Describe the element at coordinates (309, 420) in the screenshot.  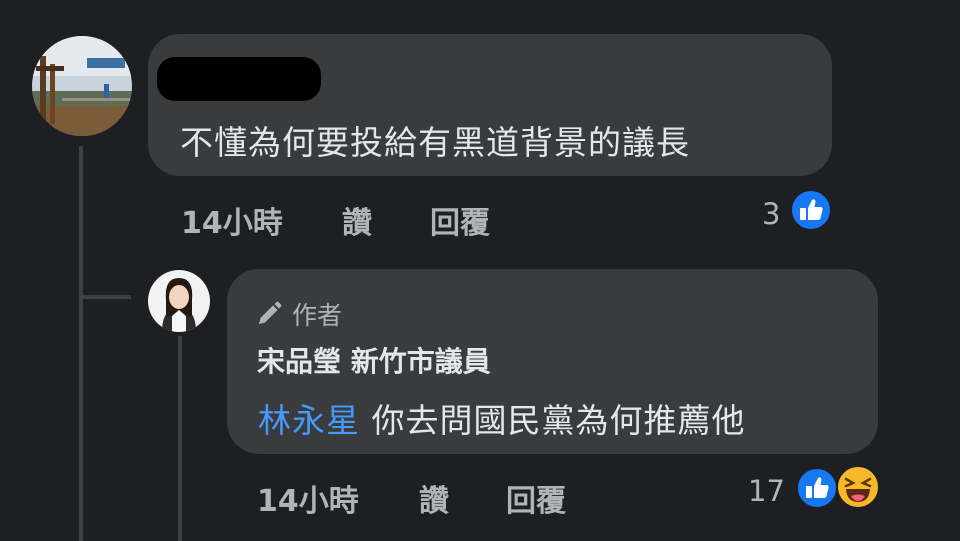
I see `mention-link: 林永星` at that location.